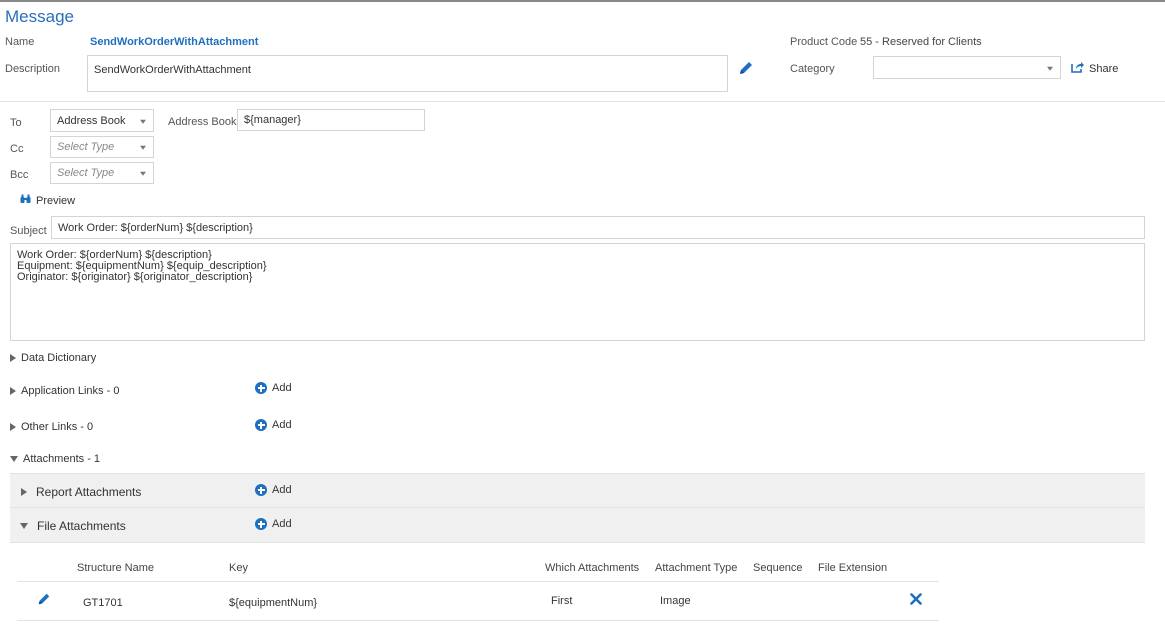 The image size is (1165, 625). What do you see at coordinates (44, 599) in the screenshot?
I see `edit-row-pencil-icon` at bounding box center [44, 599].